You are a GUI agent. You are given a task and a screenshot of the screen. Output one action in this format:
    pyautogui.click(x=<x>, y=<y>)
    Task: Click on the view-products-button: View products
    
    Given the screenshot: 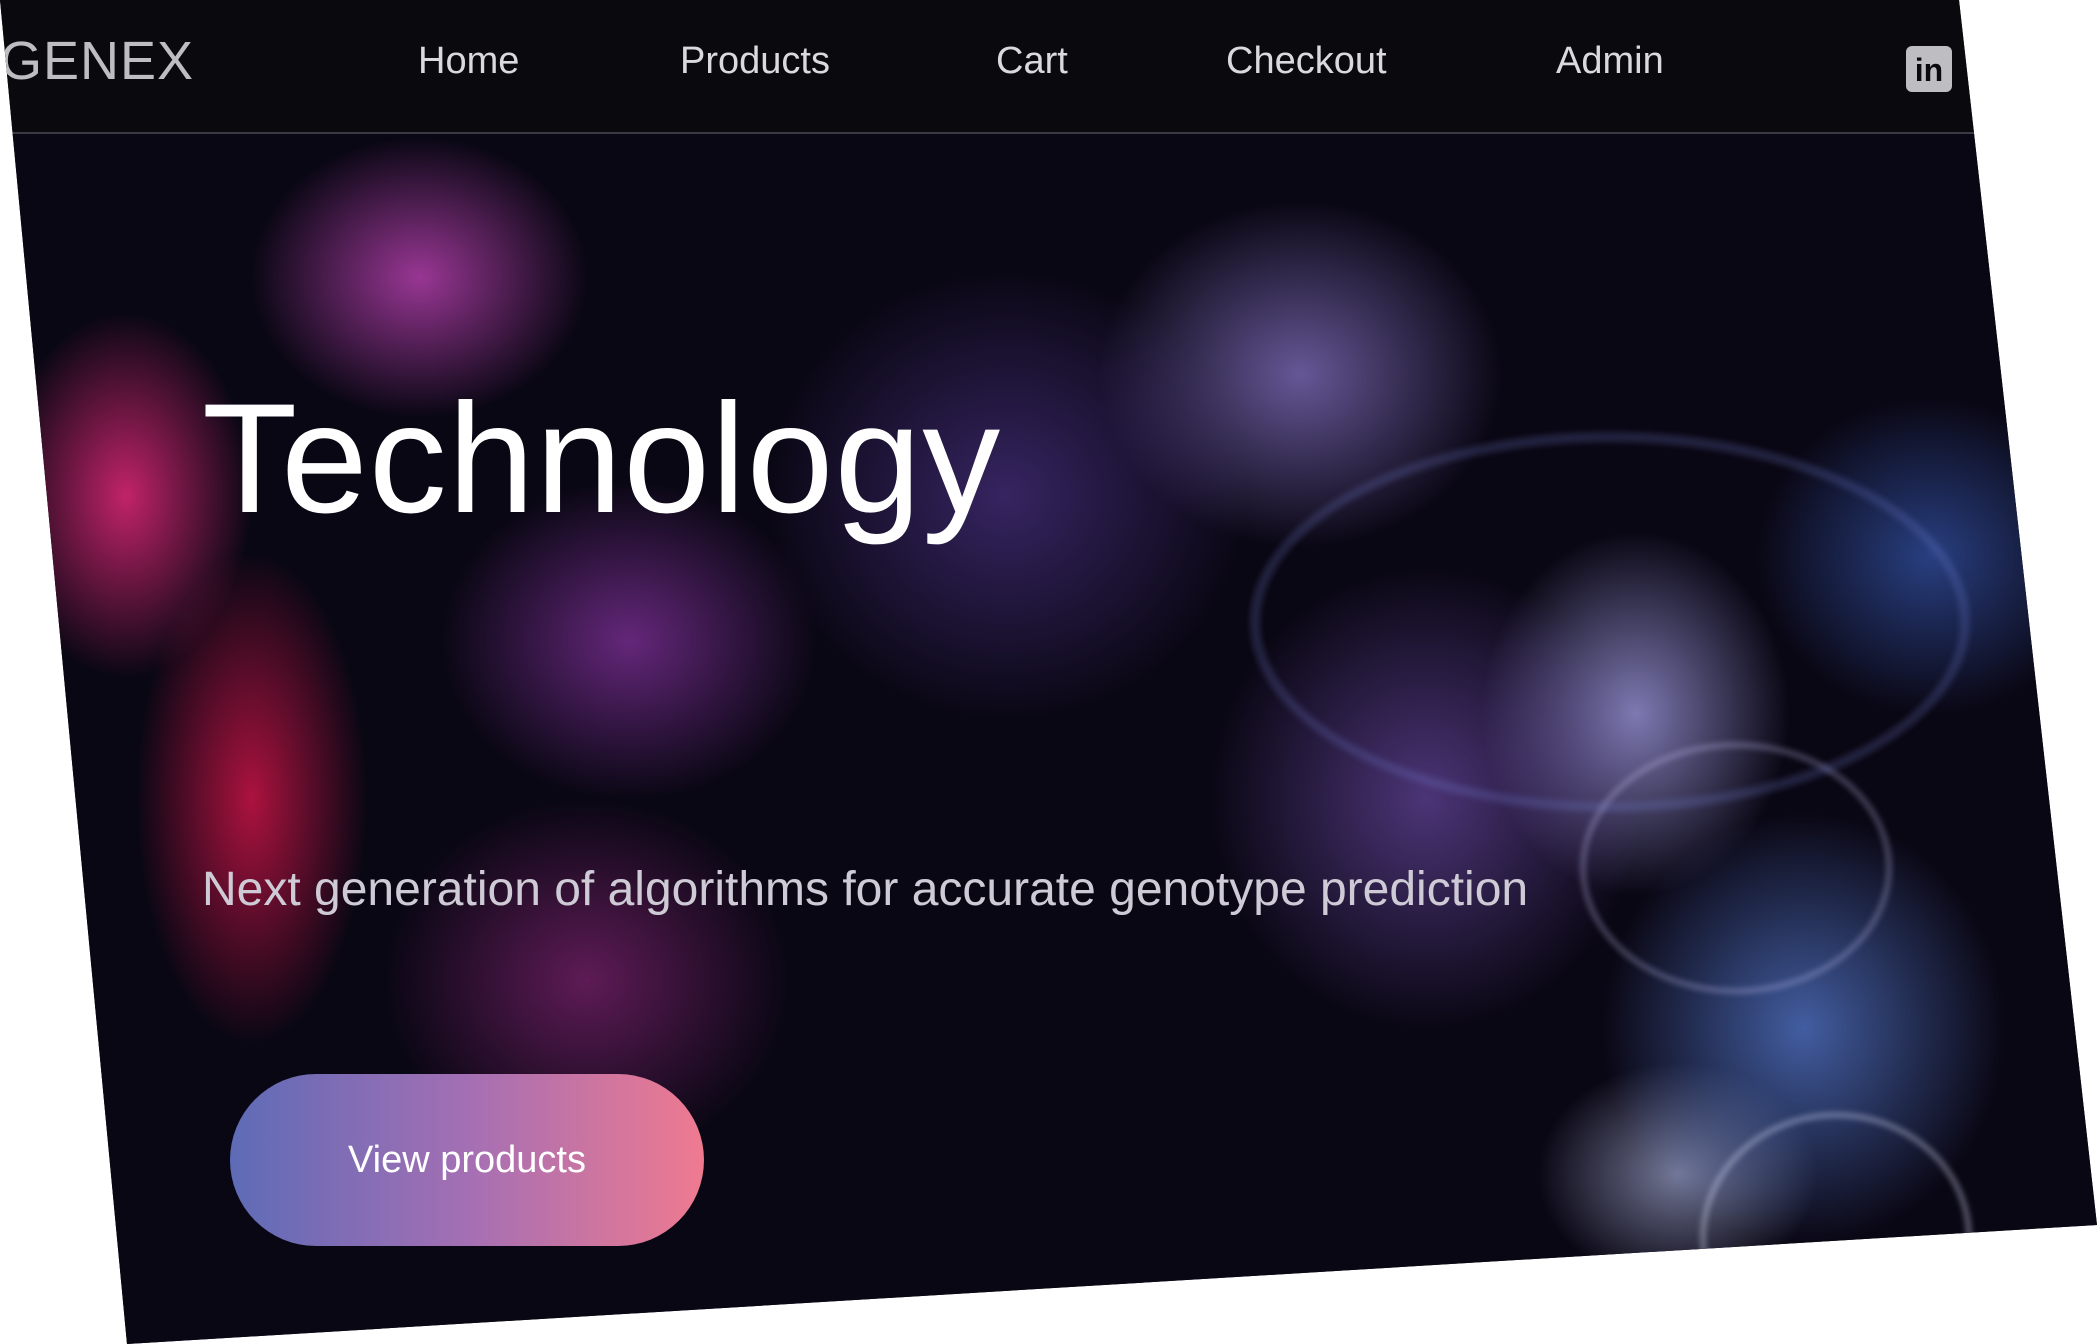 What is the action you would take?
    pyautogui.click(x=467, y=1160)
    